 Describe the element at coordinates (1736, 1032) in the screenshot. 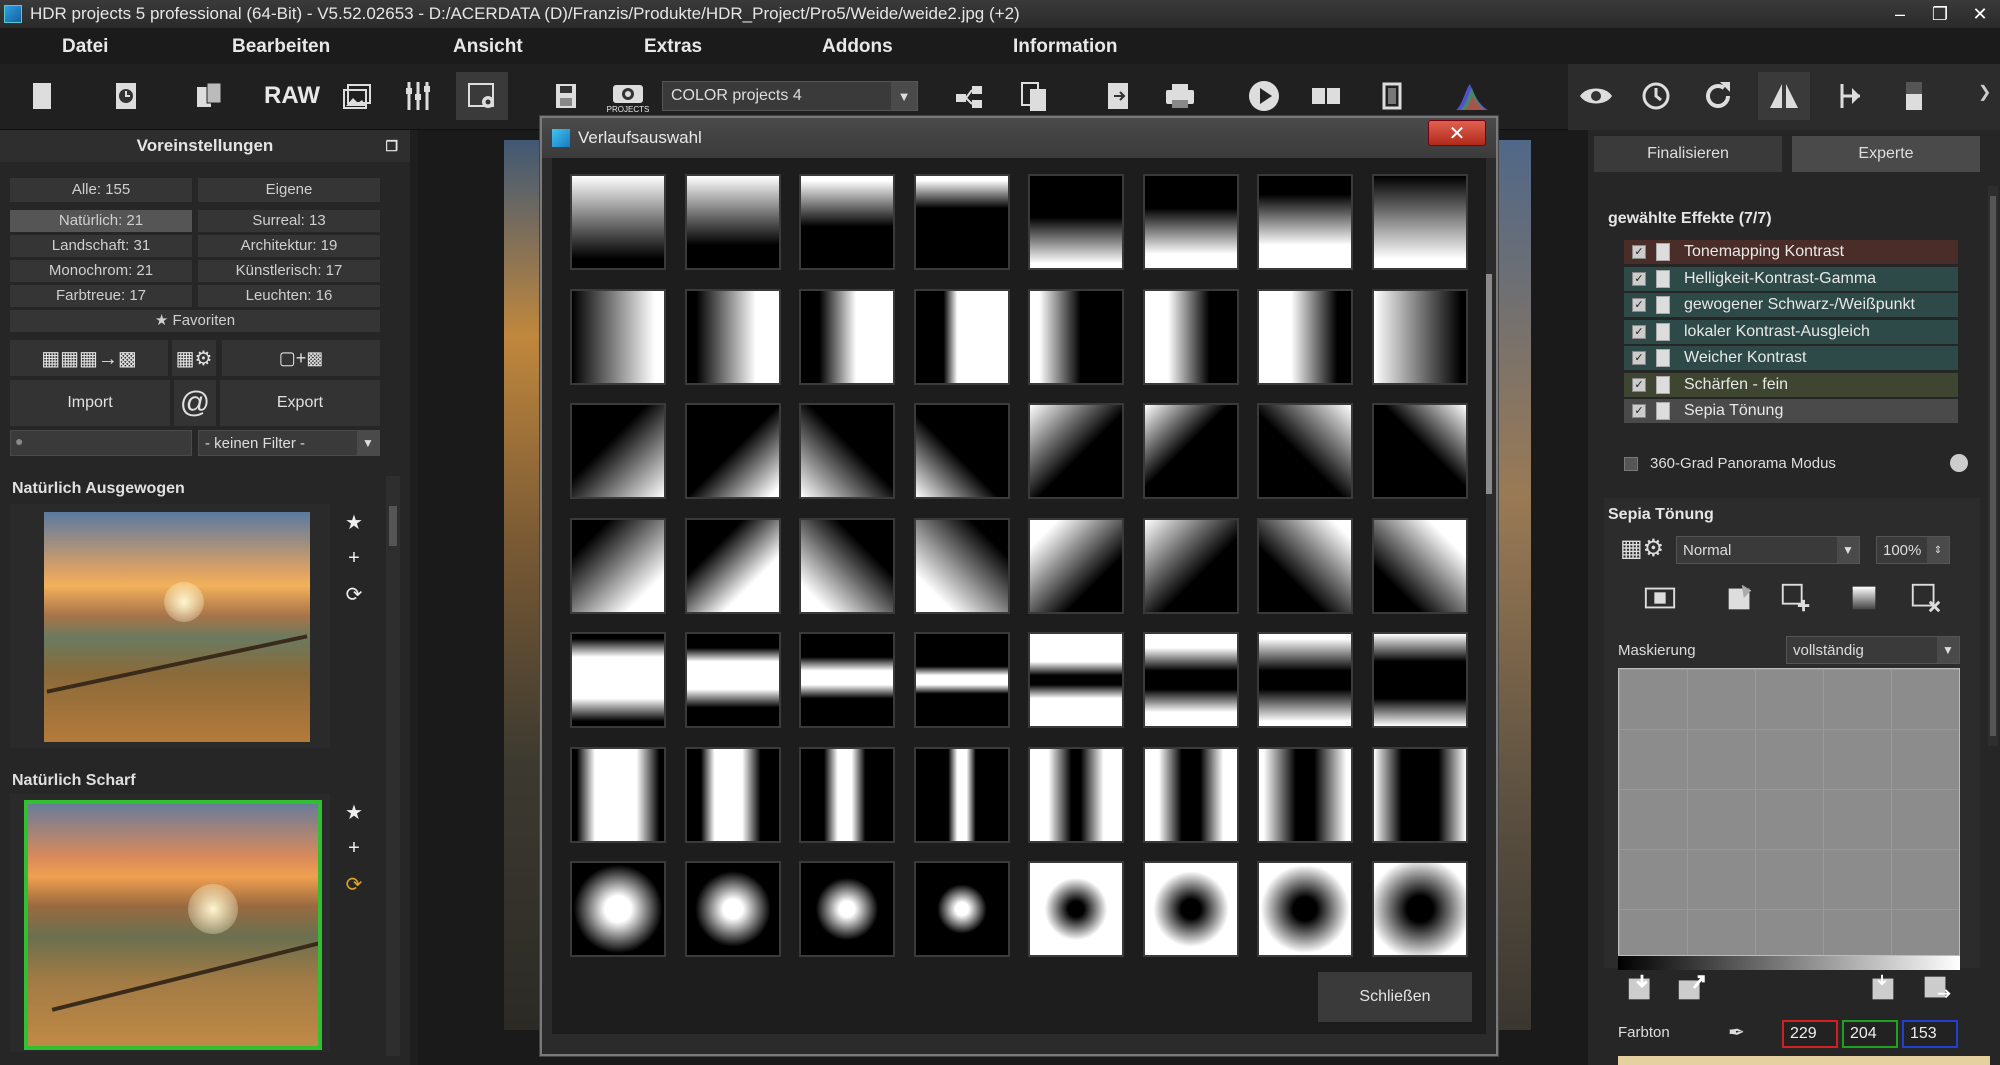

I see `eyedropper-icon: ✒` at that location.